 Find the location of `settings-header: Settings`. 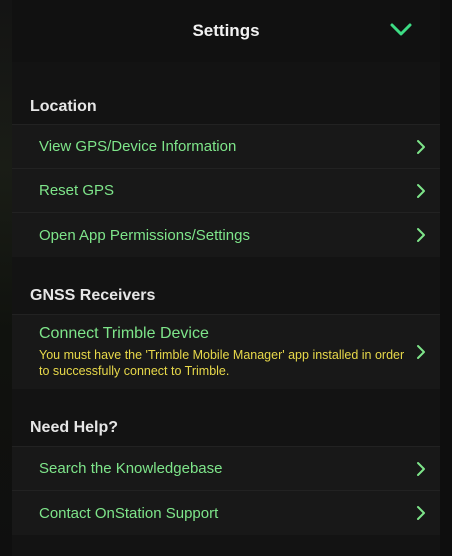

settings-header: Settings is located at coordinates (226, 31).